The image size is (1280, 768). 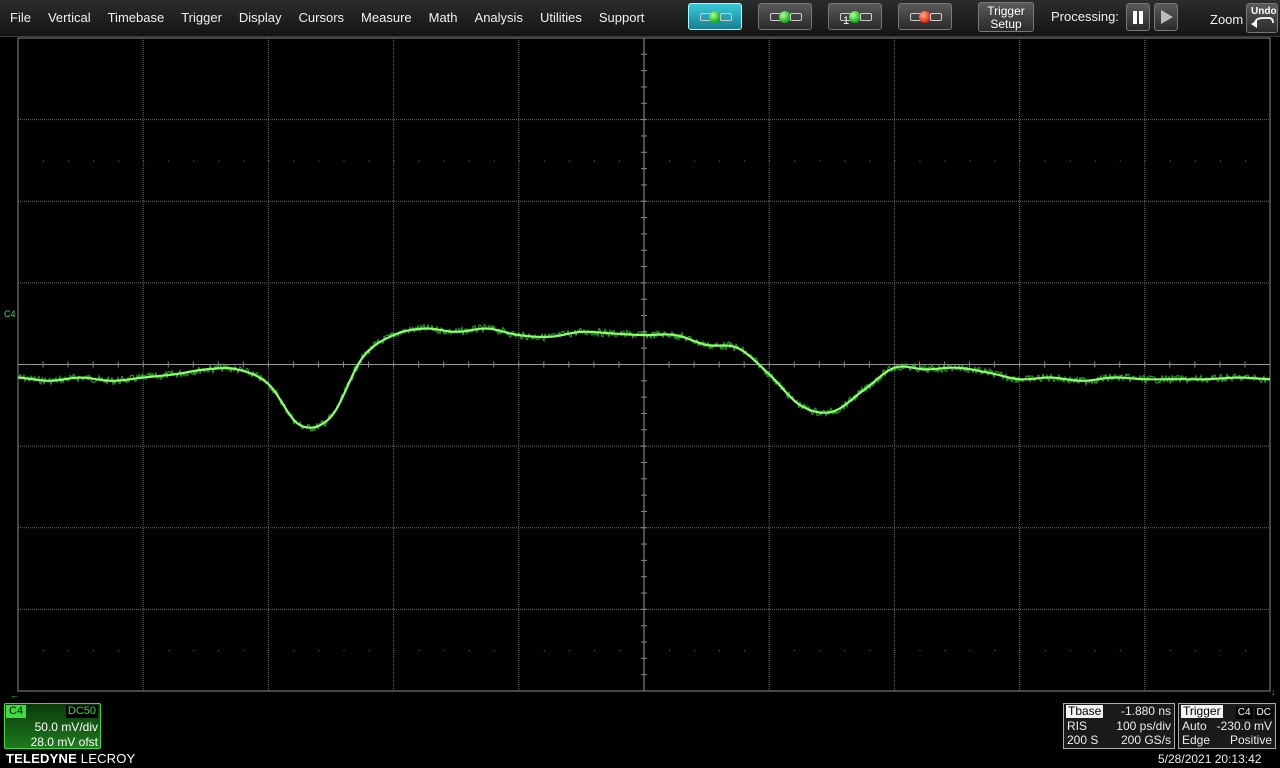 What do you see at coordinates (1262, 18) in the screenshot?
I see `undo-button: Undo` at bounding box center [1262, 18].